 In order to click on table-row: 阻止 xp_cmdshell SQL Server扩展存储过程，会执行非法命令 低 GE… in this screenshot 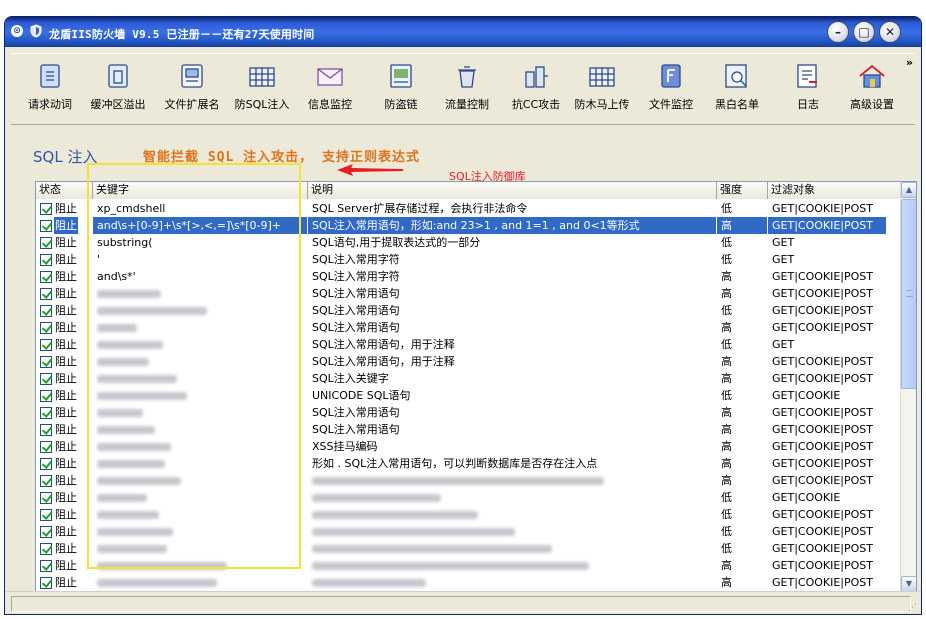, I will do `click(469, 208)`.